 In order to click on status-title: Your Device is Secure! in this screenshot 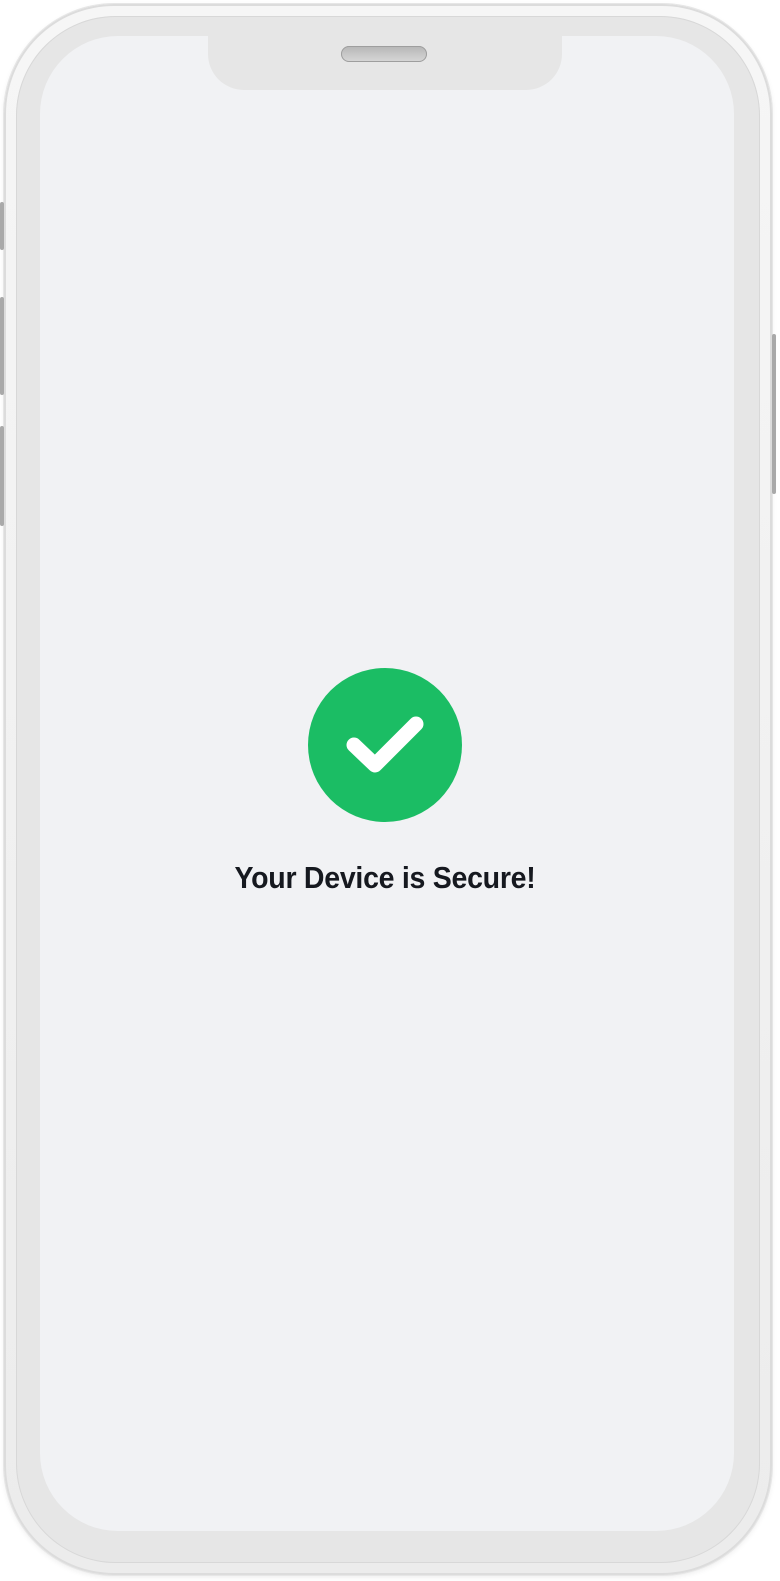, I will do `click(385, 877)`.